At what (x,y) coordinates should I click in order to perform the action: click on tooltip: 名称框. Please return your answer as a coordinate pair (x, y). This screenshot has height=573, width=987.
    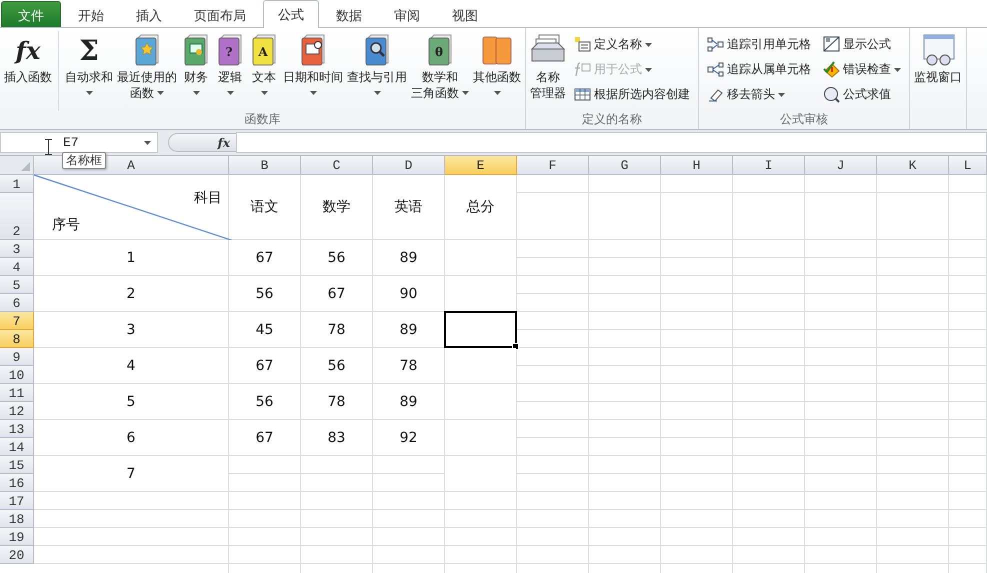
    Looking at the image, I should click on (84, 160).